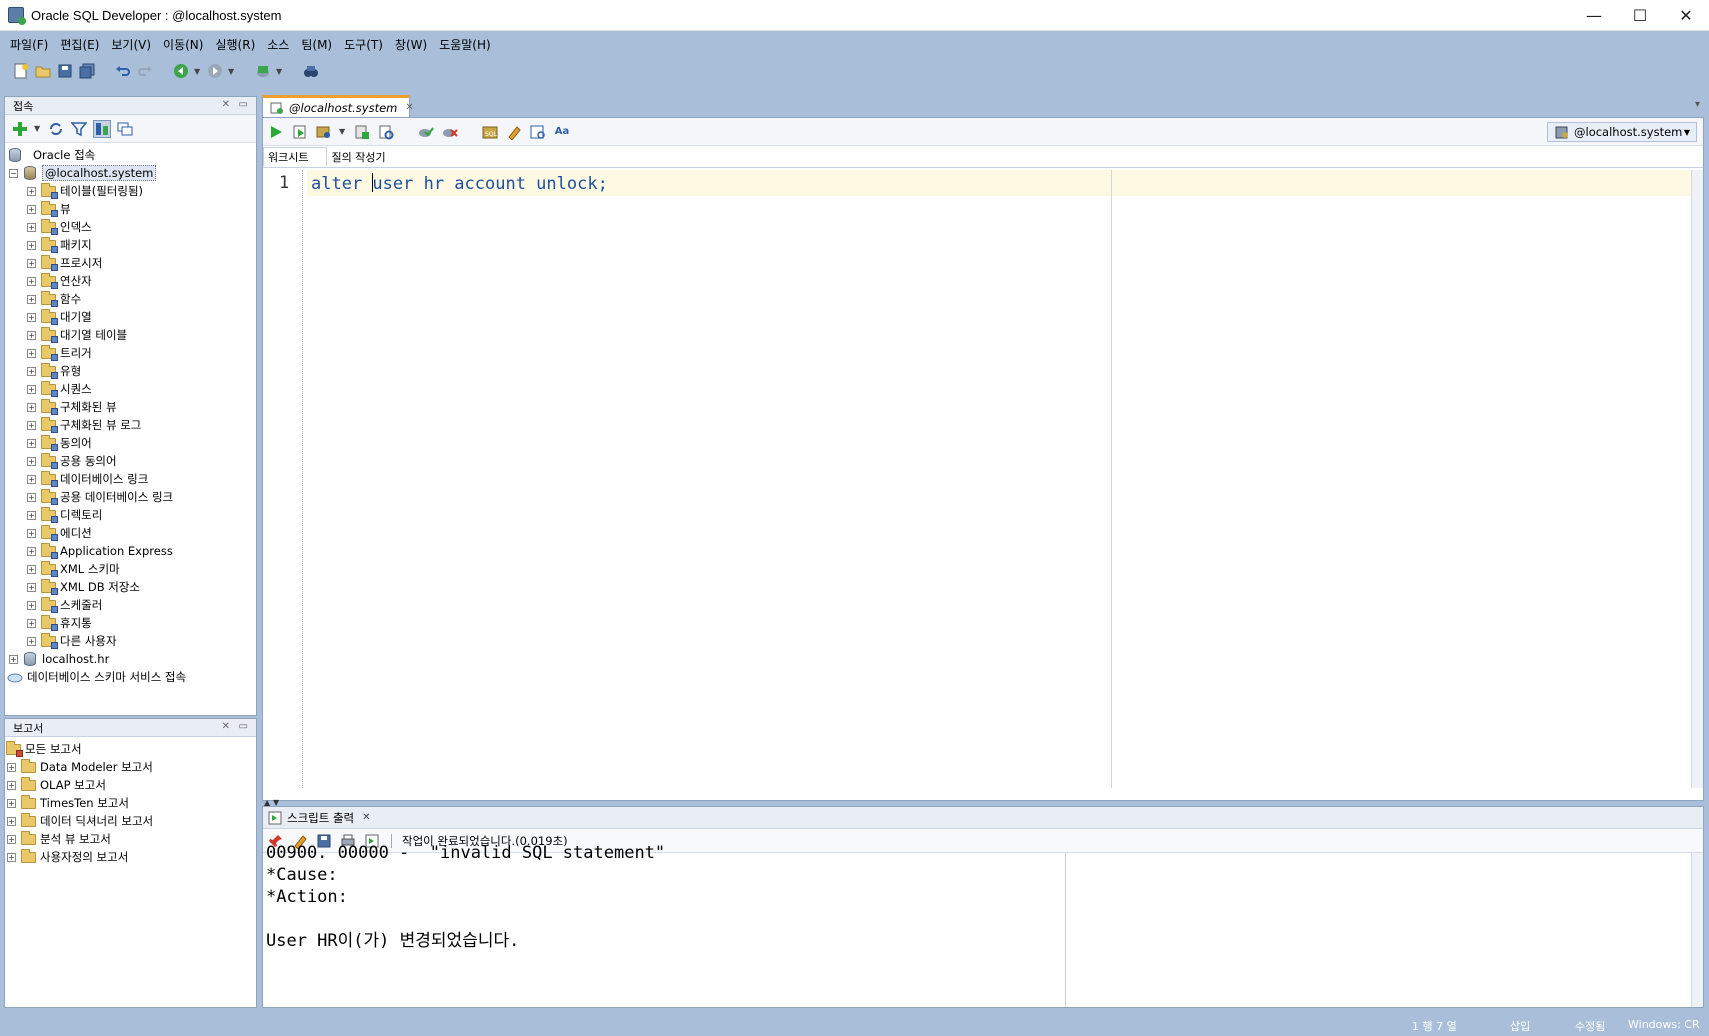  I want to click on tree-node-oracle-connections: Oracle 접속, so click(131, 155).